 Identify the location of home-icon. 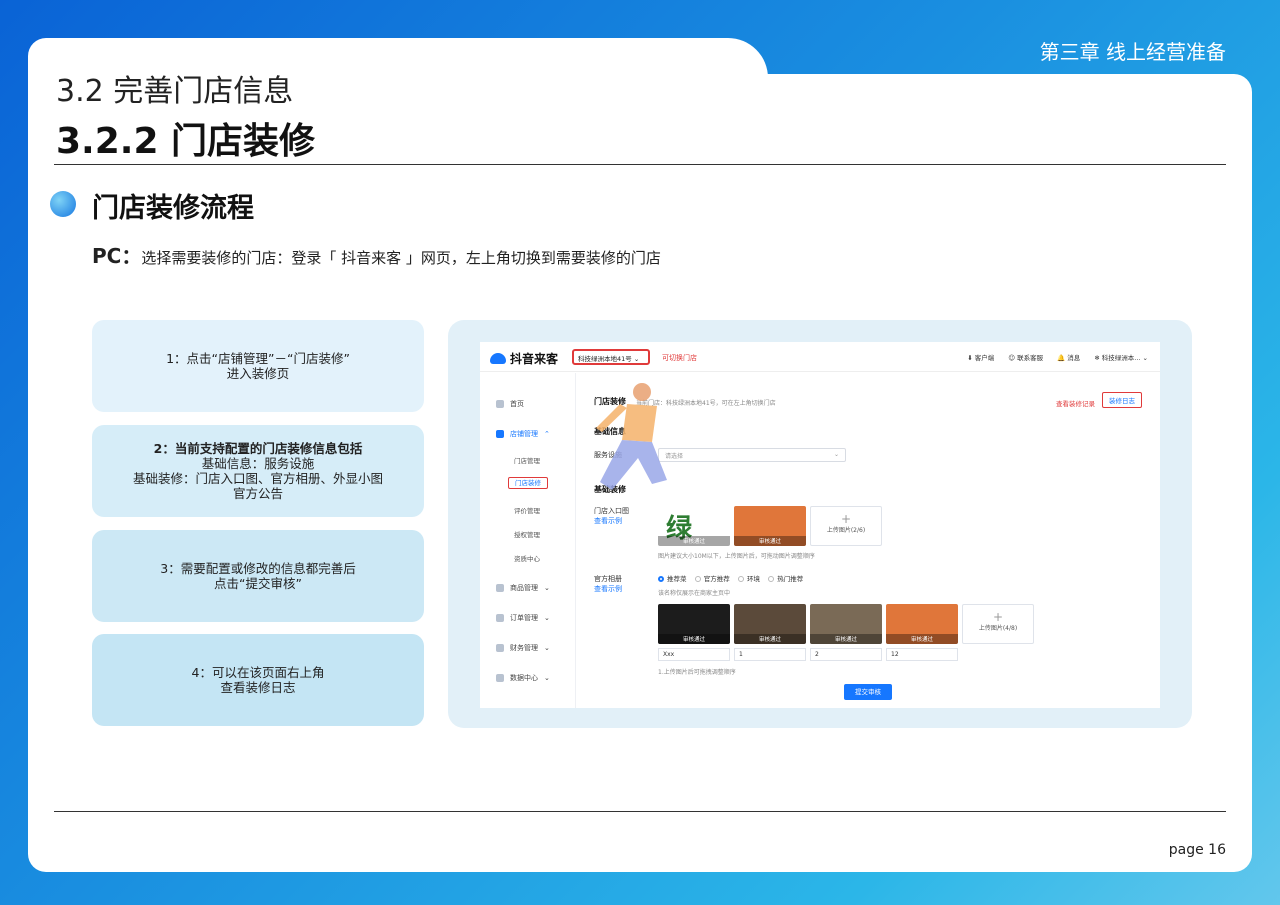
(500, 404).